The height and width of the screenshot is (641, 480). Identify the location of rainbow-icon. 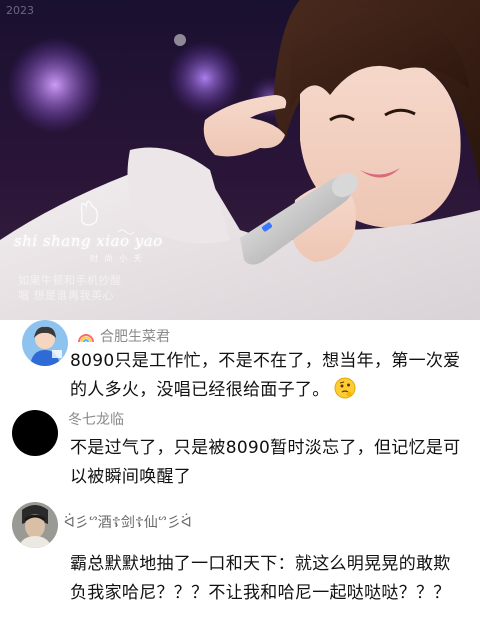
(86, 338).